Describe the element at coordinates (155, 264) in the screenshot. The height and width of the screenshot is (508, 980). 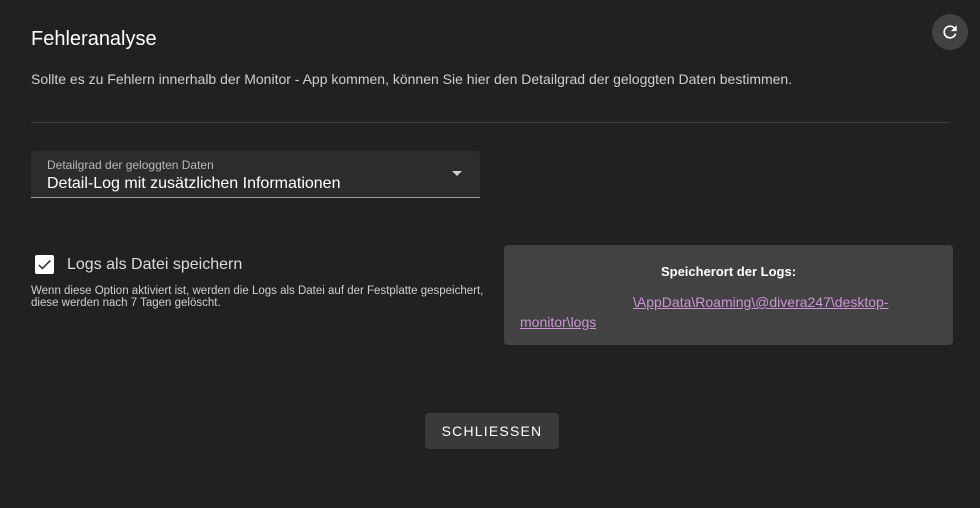
I see `save-logs-label: Logs als Datei speichern` at that location.